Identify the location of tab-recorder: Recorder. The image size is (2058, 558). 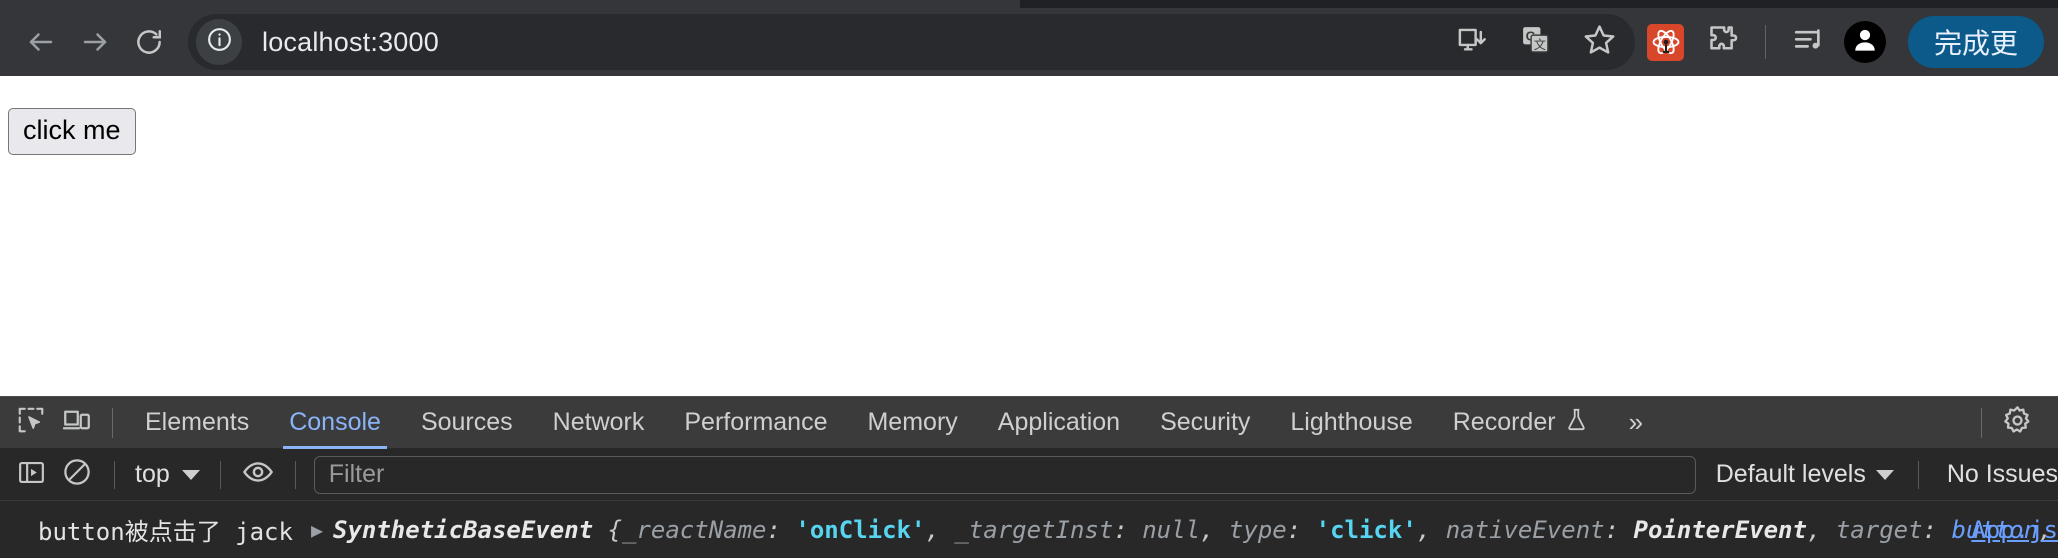
(1521, 423).